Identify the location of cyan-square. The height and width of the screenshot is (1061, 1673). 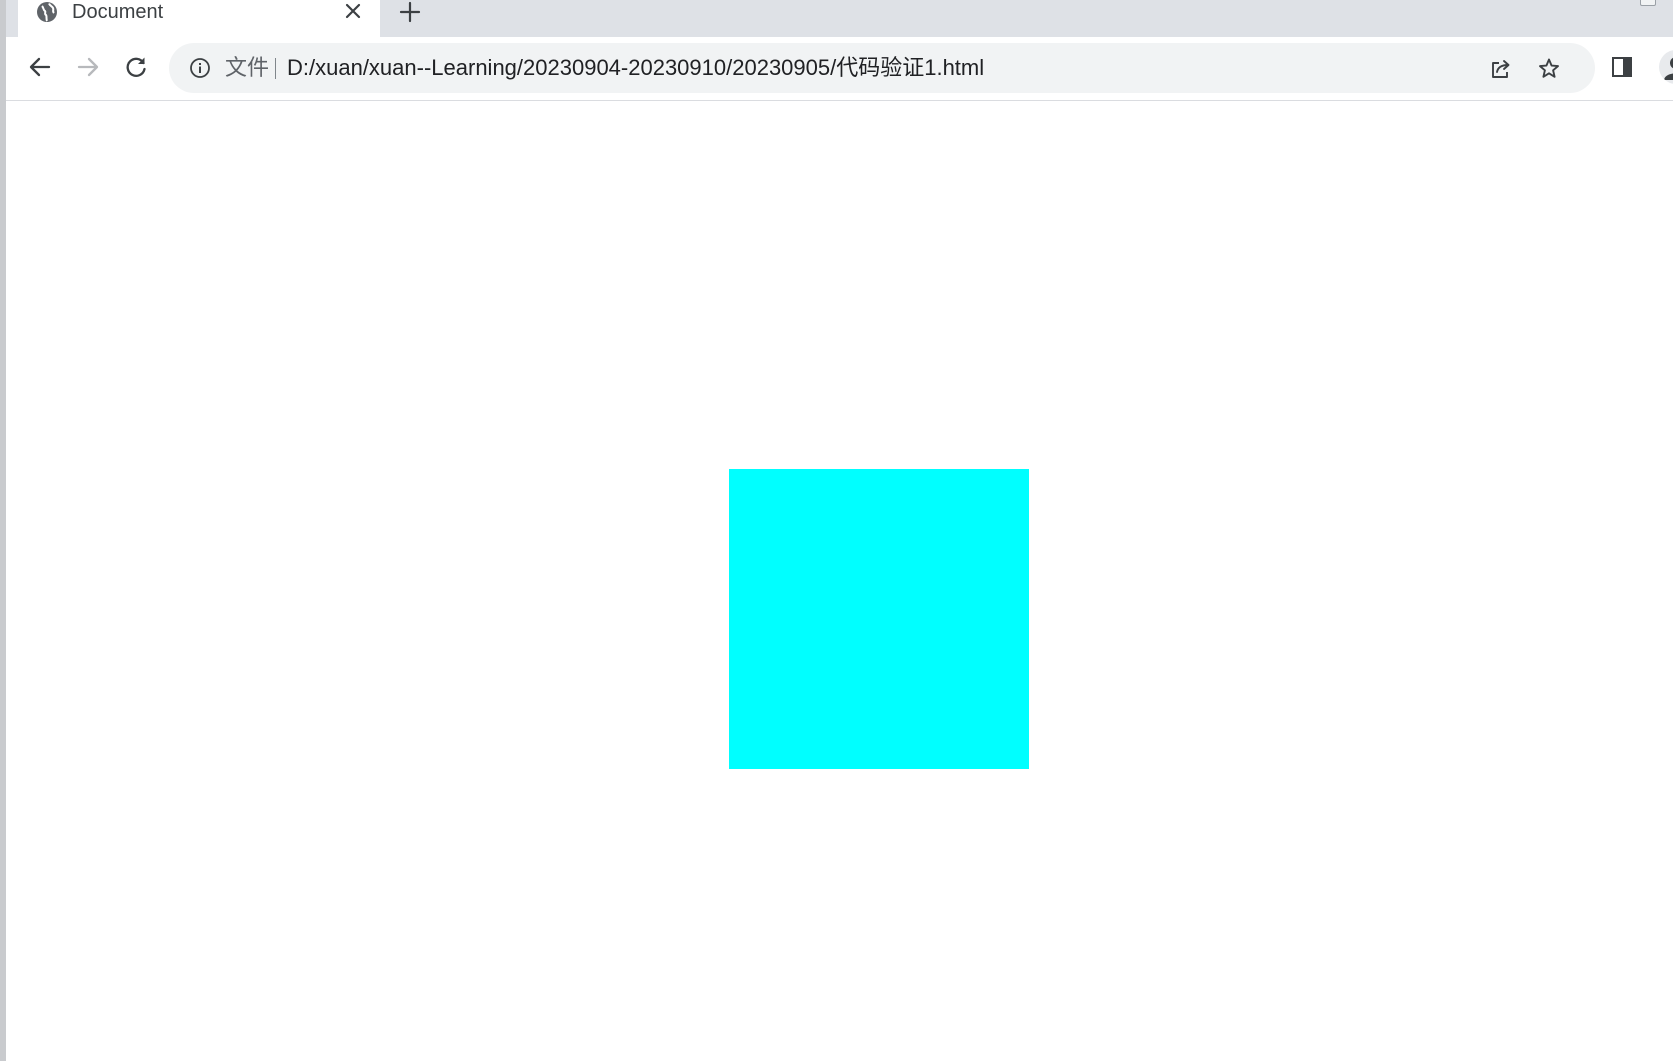
(879, 619).